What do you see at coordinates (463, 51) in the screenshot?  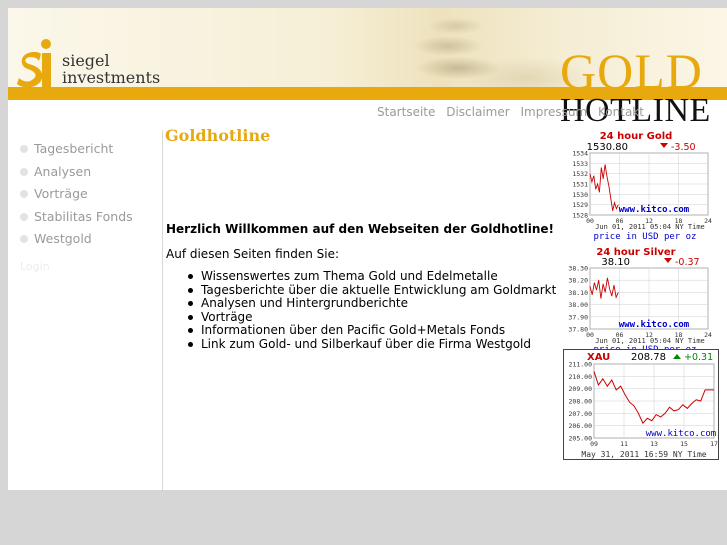 I see `coin-stack-image` at bounding box center [463, 51].